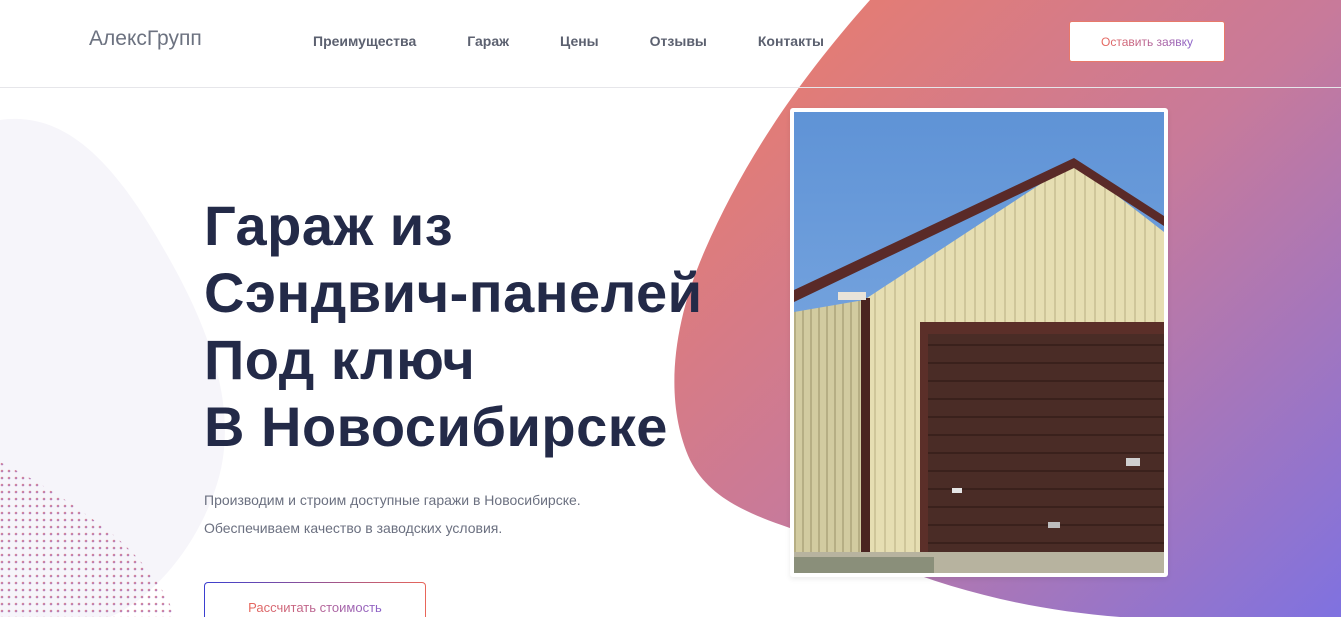 Image resolution: width=1341 pixels, height=617 pixels. Describe the element at coordinates (145, 39) in the screenshot. I see `logo: АлексГрупп` at that location.